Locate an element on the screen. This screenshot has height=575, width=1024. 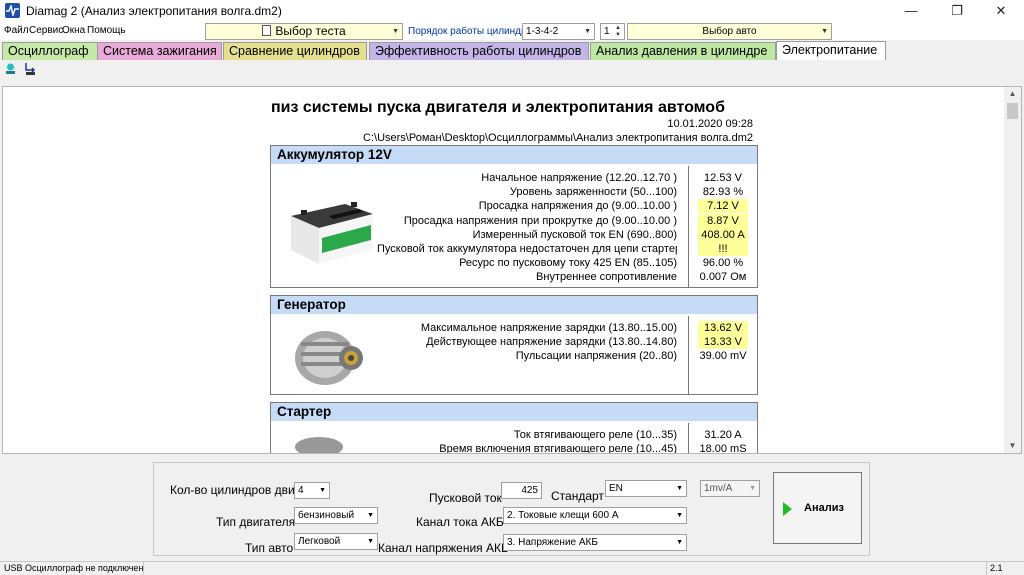
row-value: !!! is located at coordinates (723, 249).